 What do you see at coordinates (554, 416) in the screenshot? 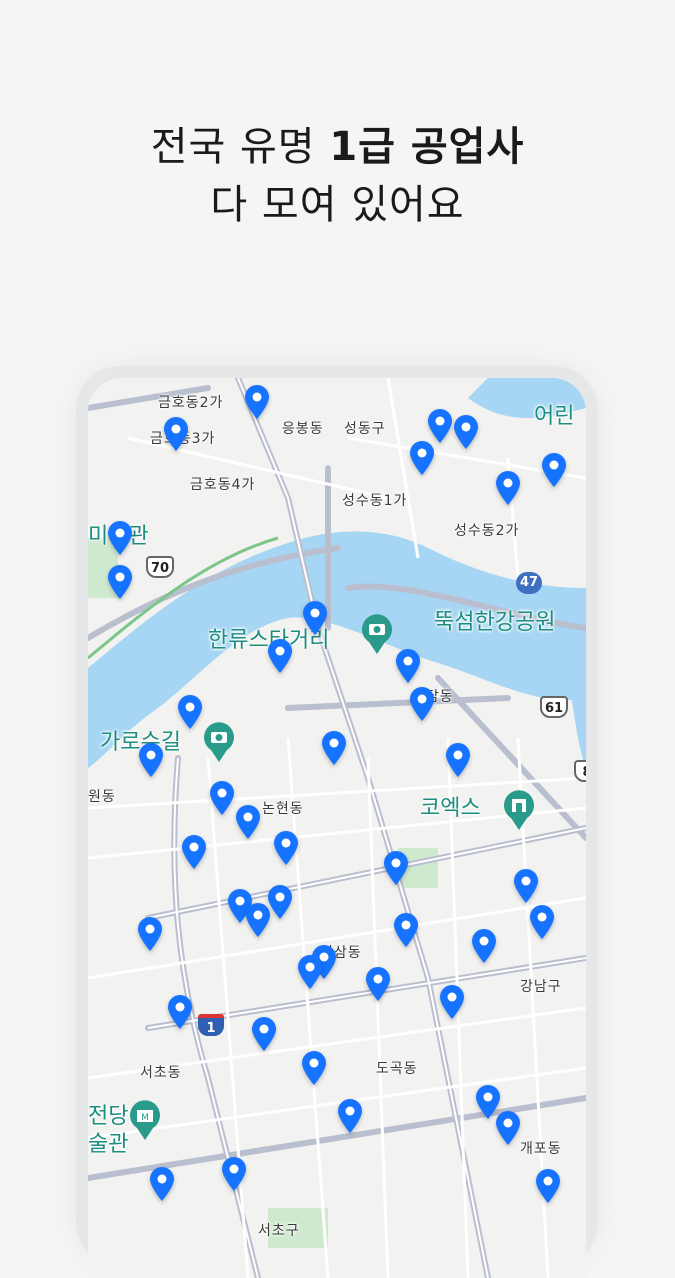
I see `map-label: 어린` at bounding box center [554, 416].